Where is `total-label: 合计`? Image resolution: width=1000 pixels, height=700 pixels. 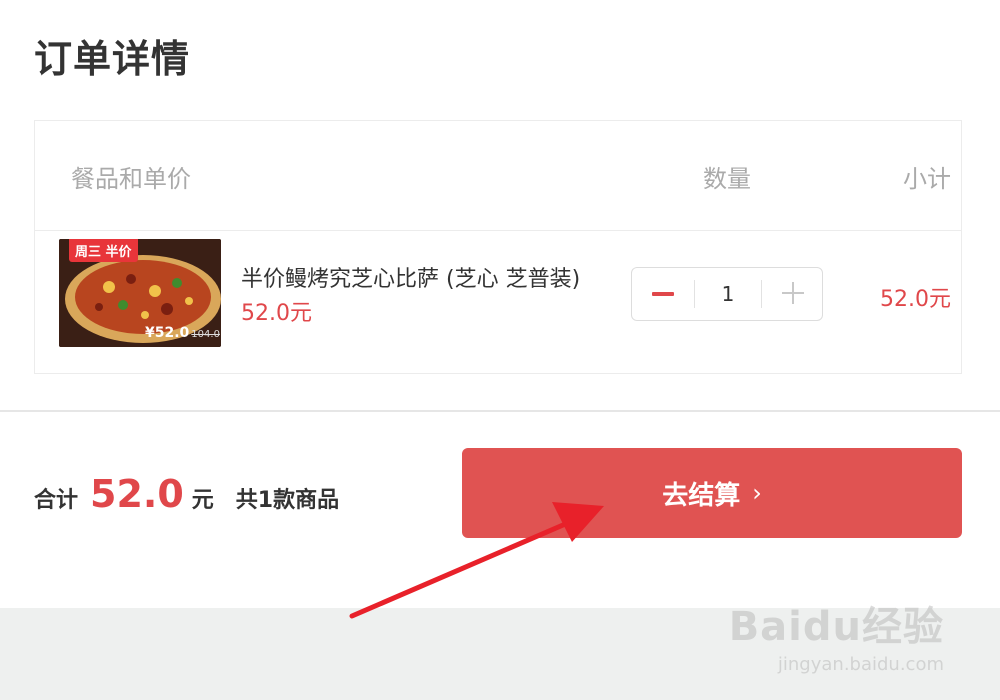
total-label: 合计 is located at coordinates (56, 500).